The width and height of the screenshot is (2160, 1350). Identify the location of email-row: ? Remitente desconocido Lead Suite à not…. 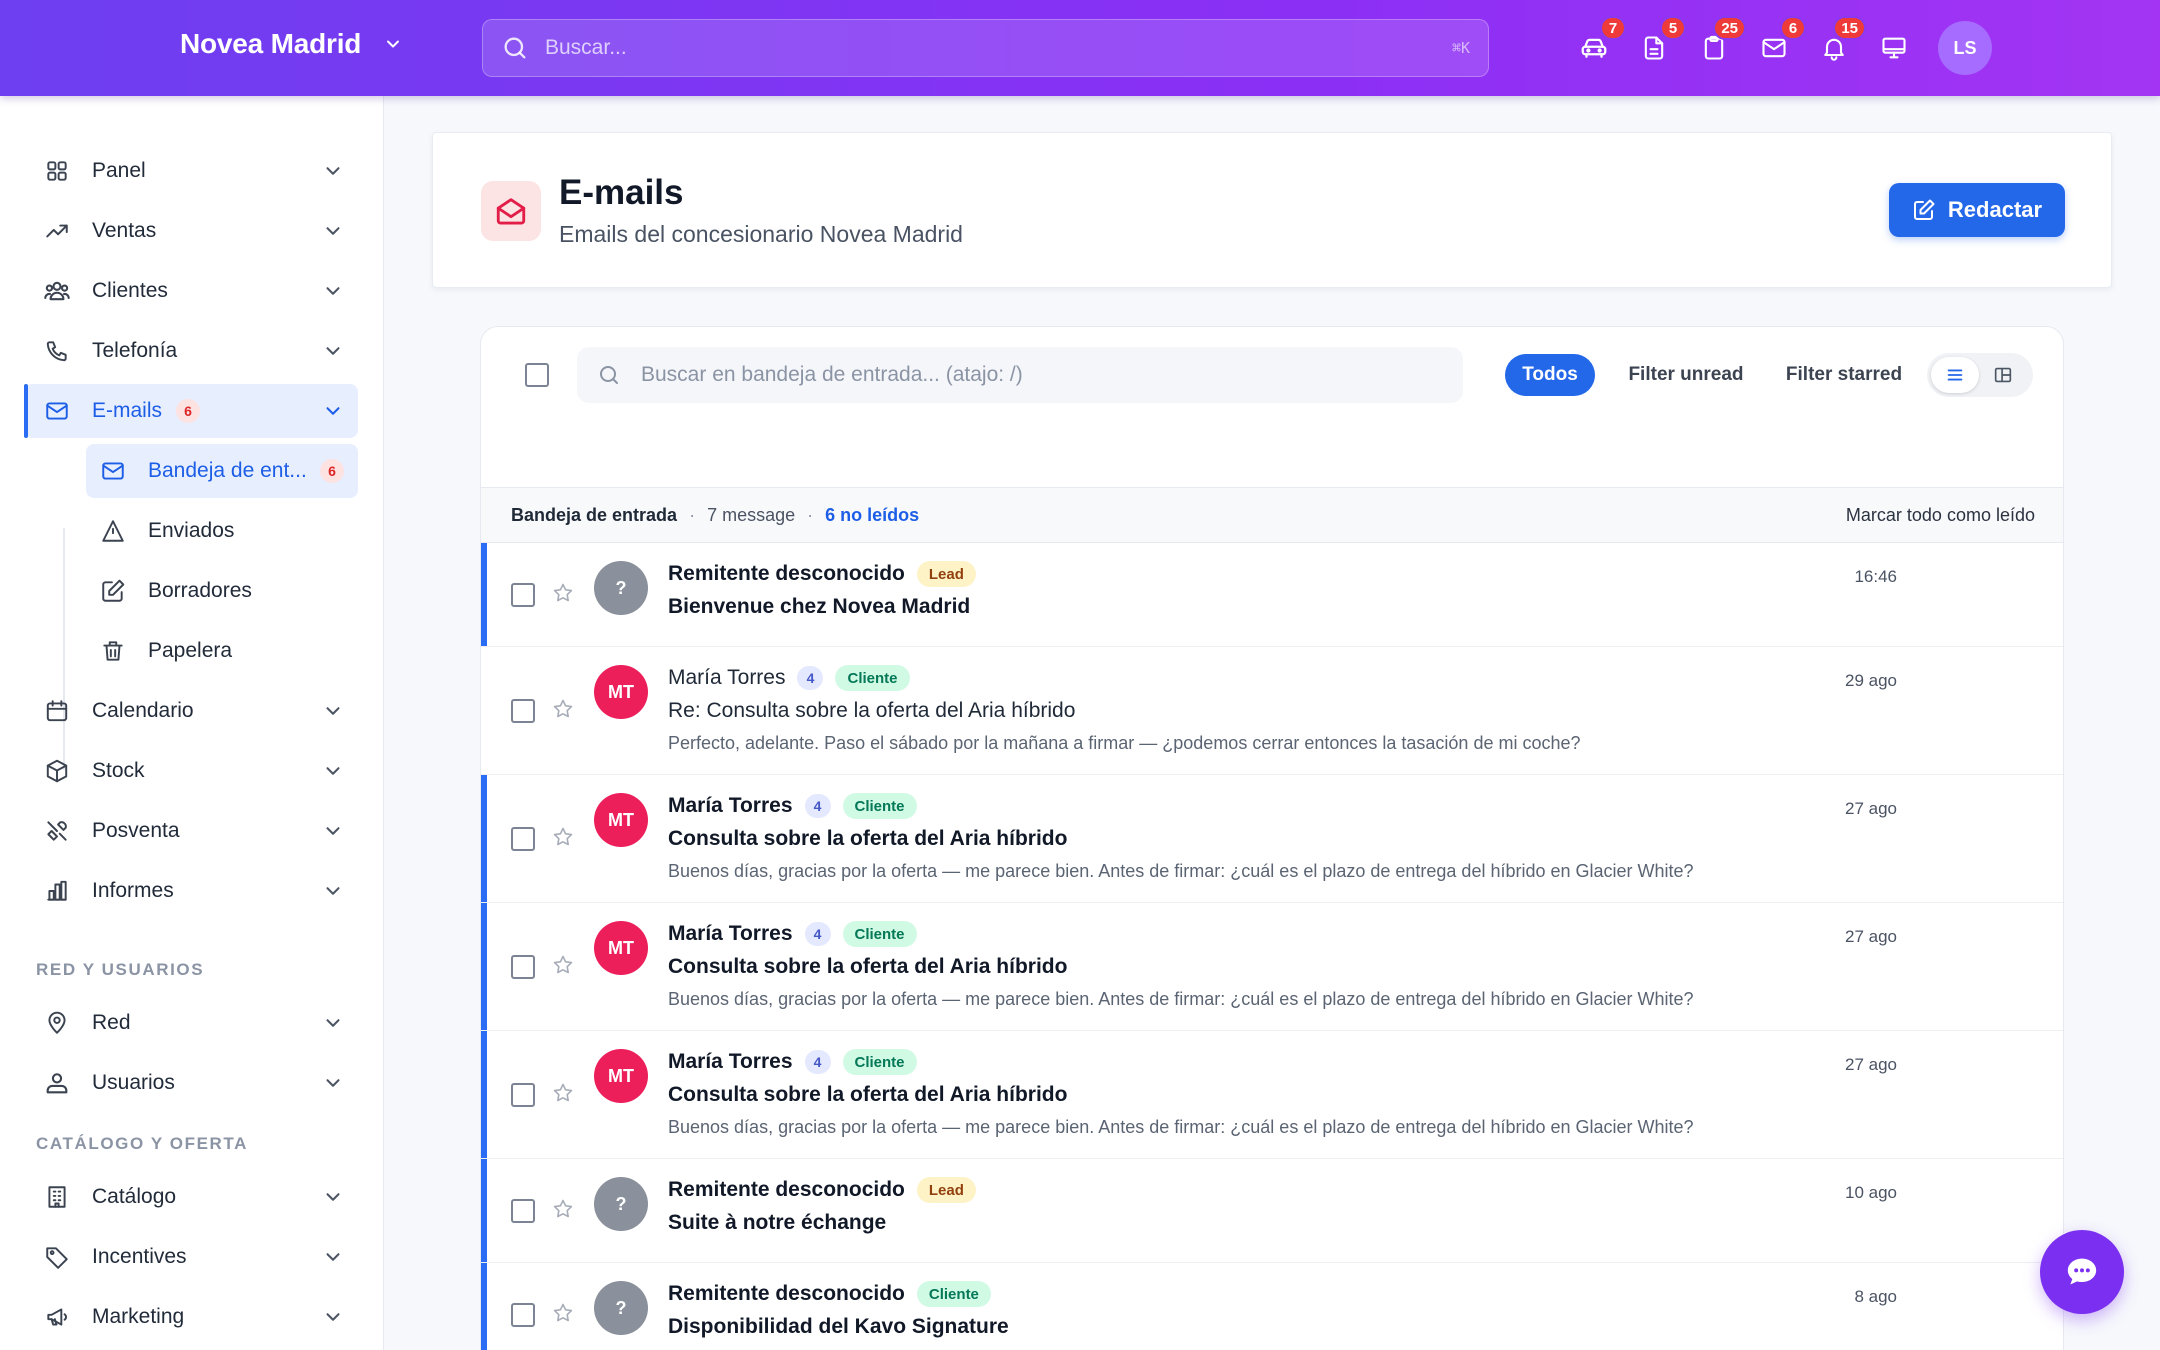
(1272, 1211).